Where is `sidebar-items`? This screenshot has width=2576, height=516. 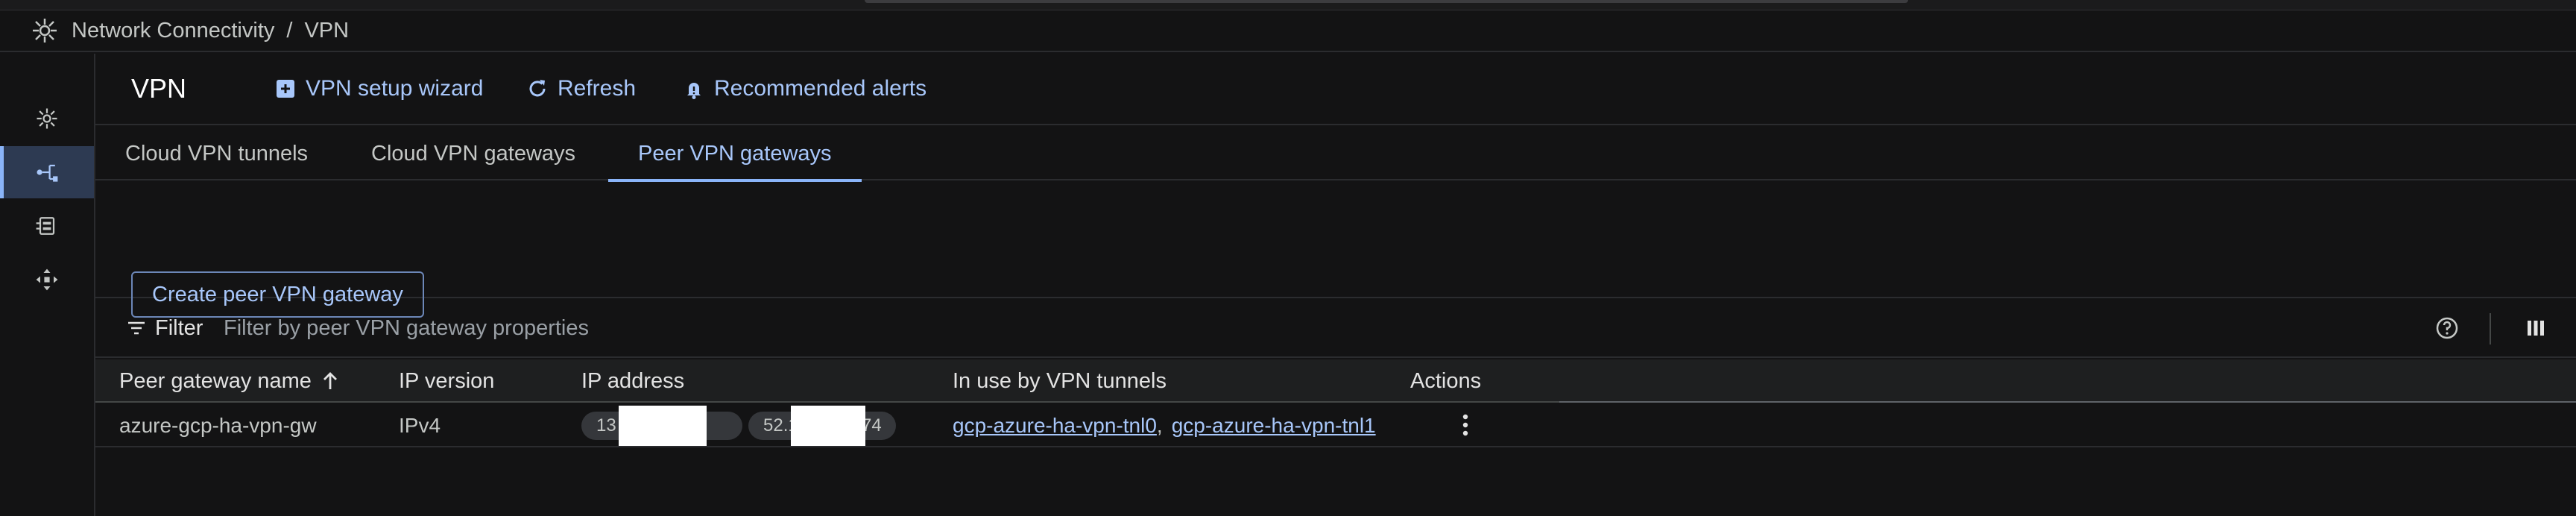
sidebar-items is located at coordinates (47, 285).